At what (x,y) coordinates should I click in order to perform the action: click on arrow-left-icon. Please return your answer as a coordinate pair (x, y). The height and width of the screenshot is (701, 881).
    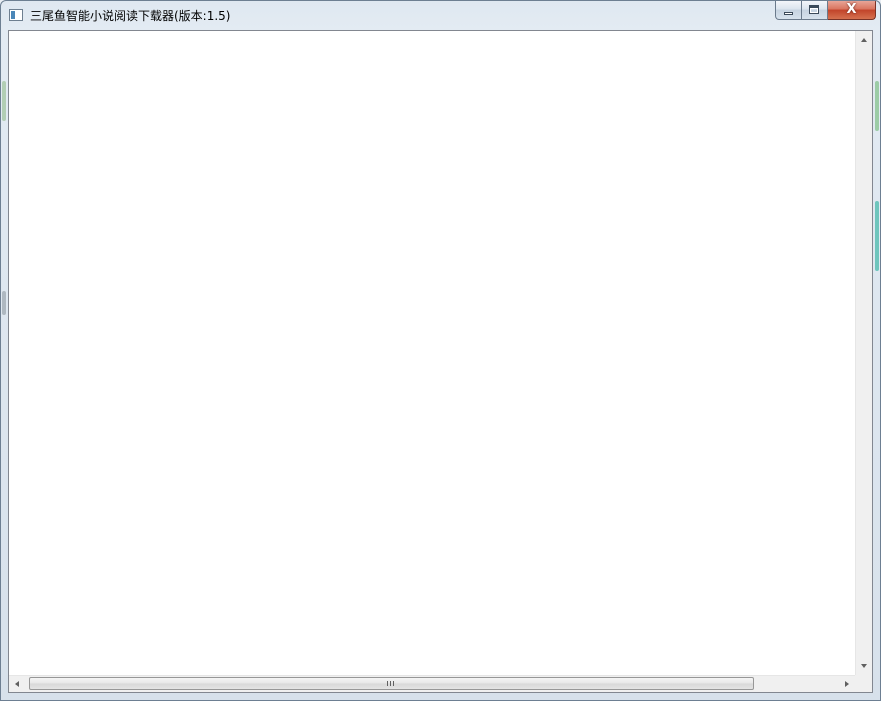
    Looking at the image, I should click on (17, 684).